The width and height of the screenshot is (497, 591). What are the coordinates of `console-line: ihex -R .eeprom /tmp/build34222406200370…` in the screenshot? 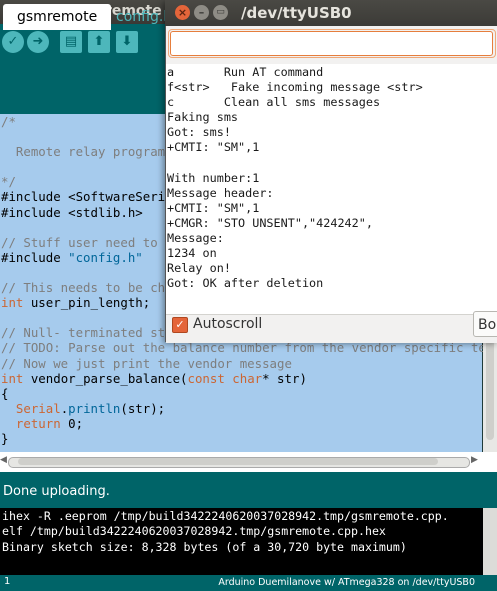 It's located at (225, 516).